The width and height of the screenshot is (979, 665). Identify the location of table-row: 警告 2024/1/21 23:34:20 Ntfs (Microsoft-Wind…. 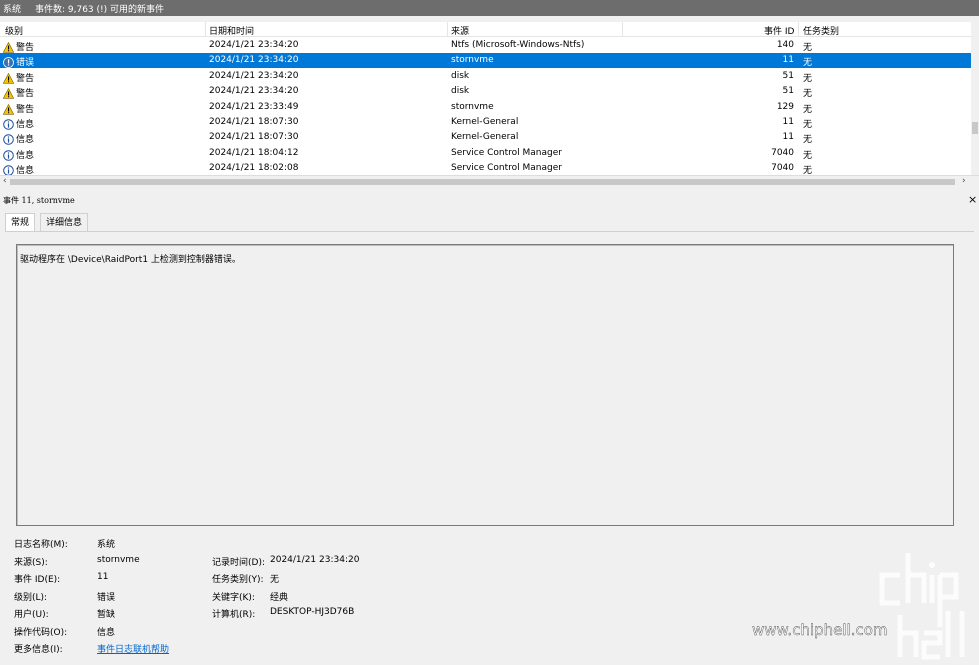
(485, 45).